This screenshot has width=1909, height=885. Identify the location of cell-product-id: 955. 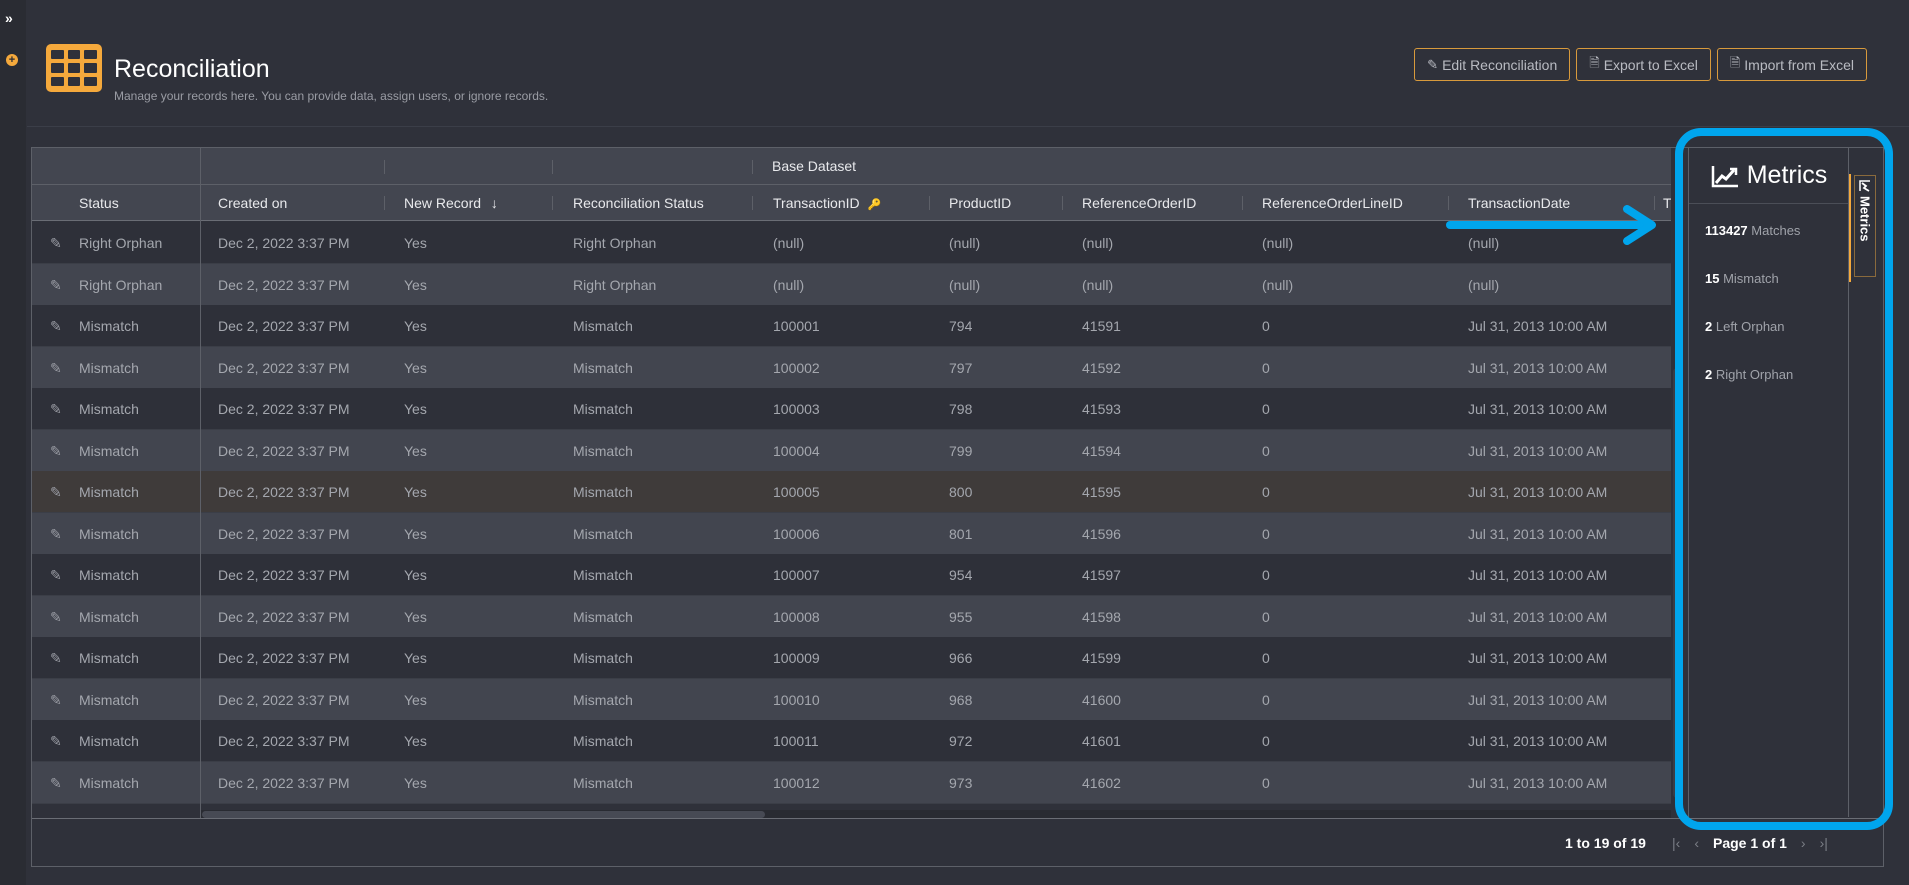
(960, 617).